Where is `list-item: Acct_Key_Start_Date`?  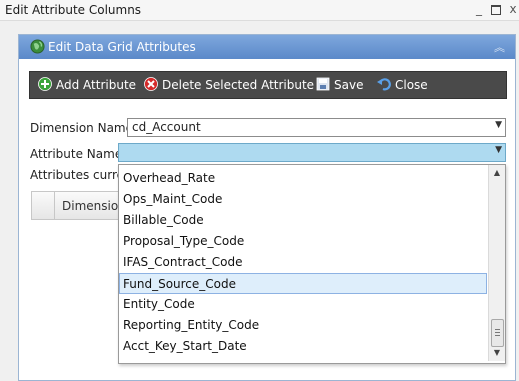
list-item: Acct_Key_Start_Date is located at coordinates (303, 346).